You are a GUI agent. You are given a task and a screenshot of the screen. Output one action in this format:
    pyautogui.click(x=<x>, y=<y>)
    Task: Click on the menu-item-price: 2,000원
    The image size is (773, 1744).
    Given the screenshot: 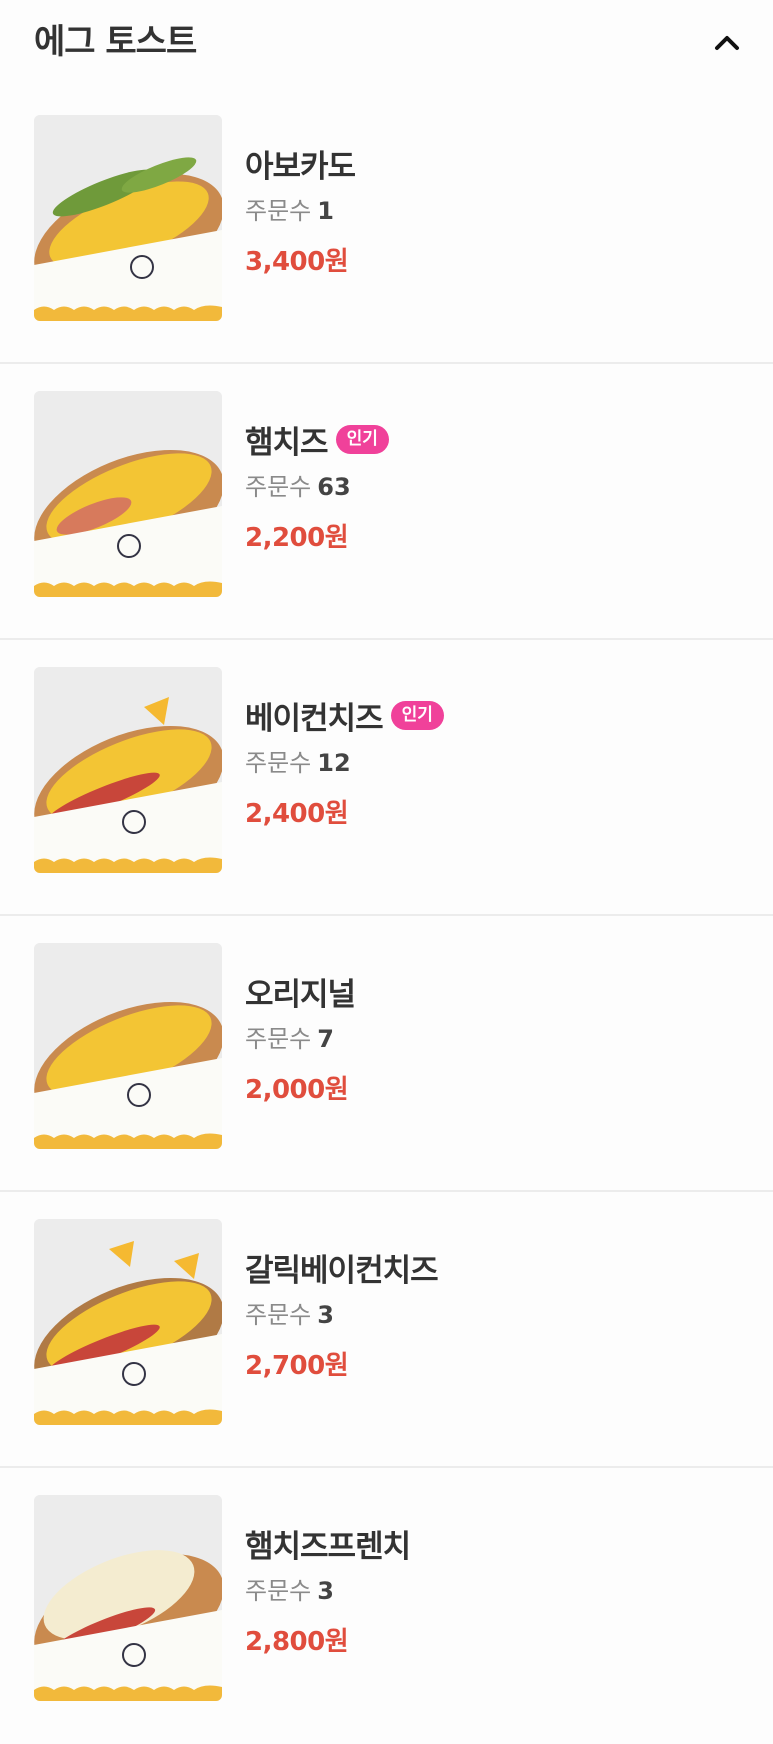 What is the action you would take?
    pyautogui.click(x=297, y=1090)
    